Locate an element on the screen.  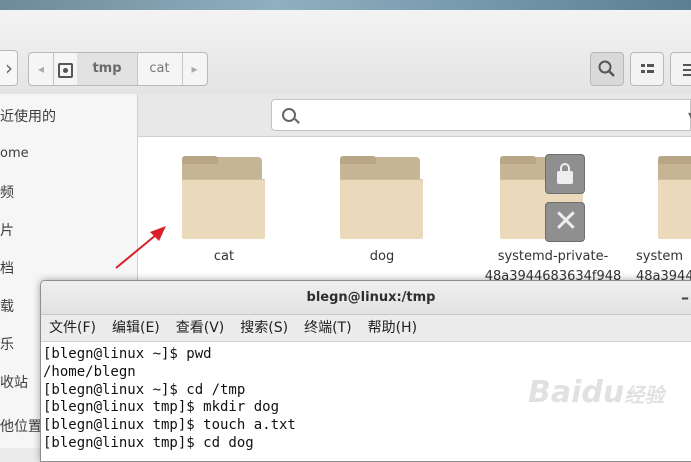
close-icon: ✕ is located at coordinates (566, 221).